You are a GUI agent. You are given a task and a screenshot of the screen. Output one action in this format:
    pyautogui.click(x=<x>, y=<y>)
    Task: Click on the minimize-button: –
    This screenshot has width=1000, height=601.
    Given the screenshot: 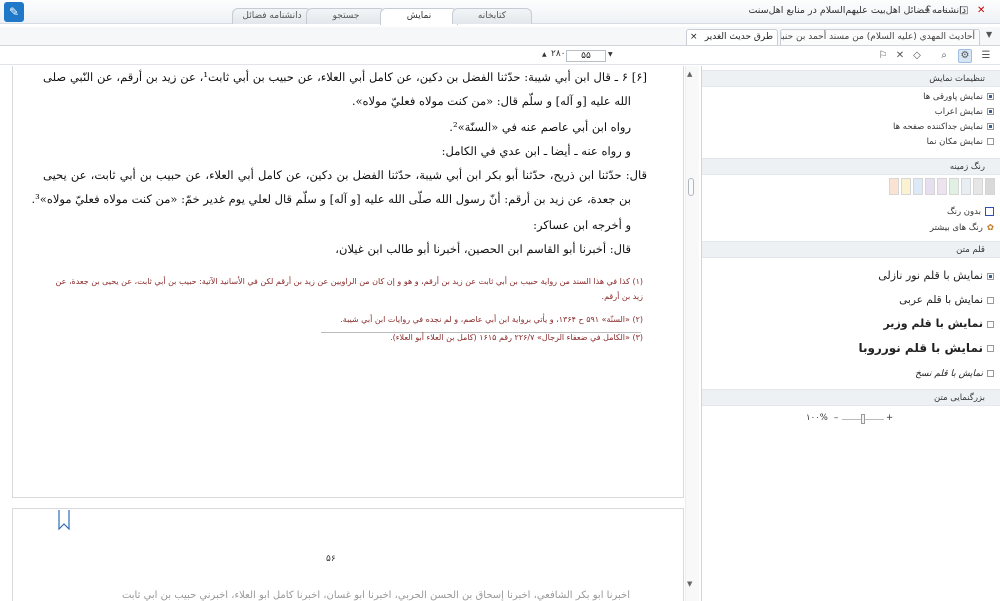 What is the action you would take?
    pyautogui.click(x=944, y=11)
    